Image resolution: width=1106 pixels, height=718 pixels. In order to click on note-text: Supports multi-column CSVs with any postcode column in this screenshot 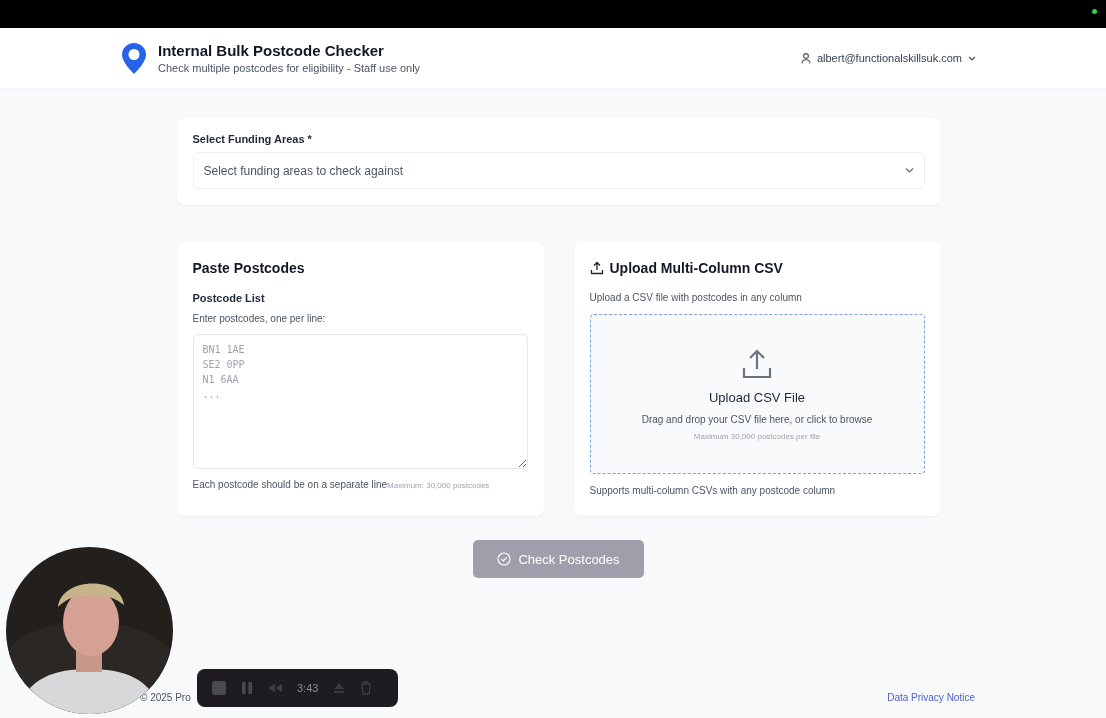, I will do `click(713, 490)`.